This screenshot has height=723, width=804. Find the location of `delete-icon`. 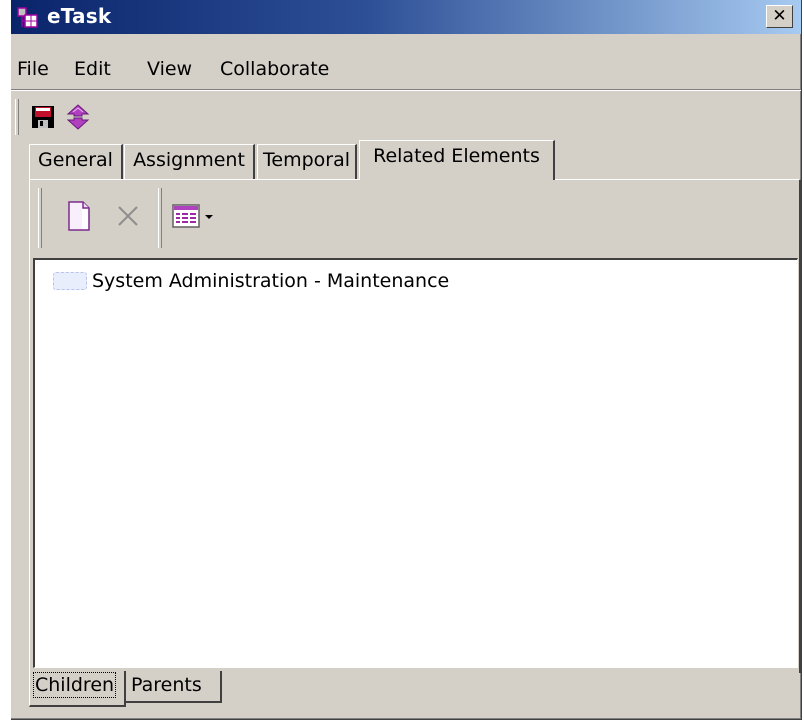

delete-icon is located at coordinates (128, 216).